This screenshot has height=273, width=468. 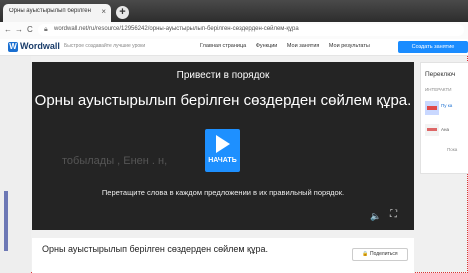 What do you see at coordinates (440, 74) in the screenshot?
I see `panel-title: Переключ` at bounding box center [440, 74].